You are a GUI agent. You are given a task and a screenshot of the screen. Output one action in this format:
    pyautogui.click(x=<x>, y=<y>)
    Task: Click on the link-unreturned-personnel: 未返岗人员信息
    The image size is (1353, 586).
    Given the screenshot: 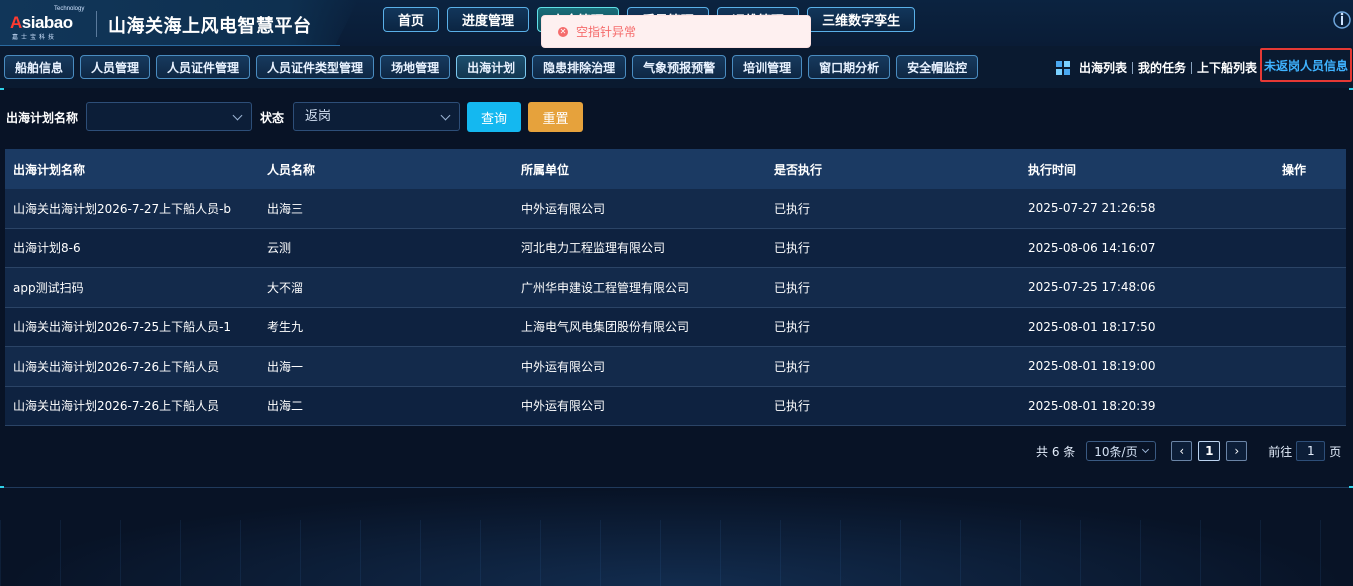 What is the action you would take?
    pyautogui.click(x=1306, y=65)
    